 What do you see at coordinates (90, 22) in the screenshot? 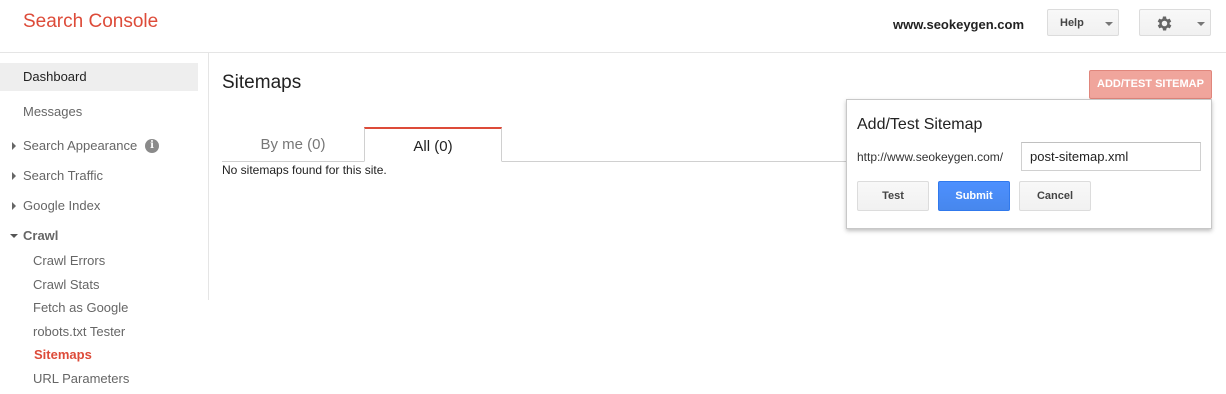
I see `search-console-logo: Search Console` at bounding box center [90, 22].